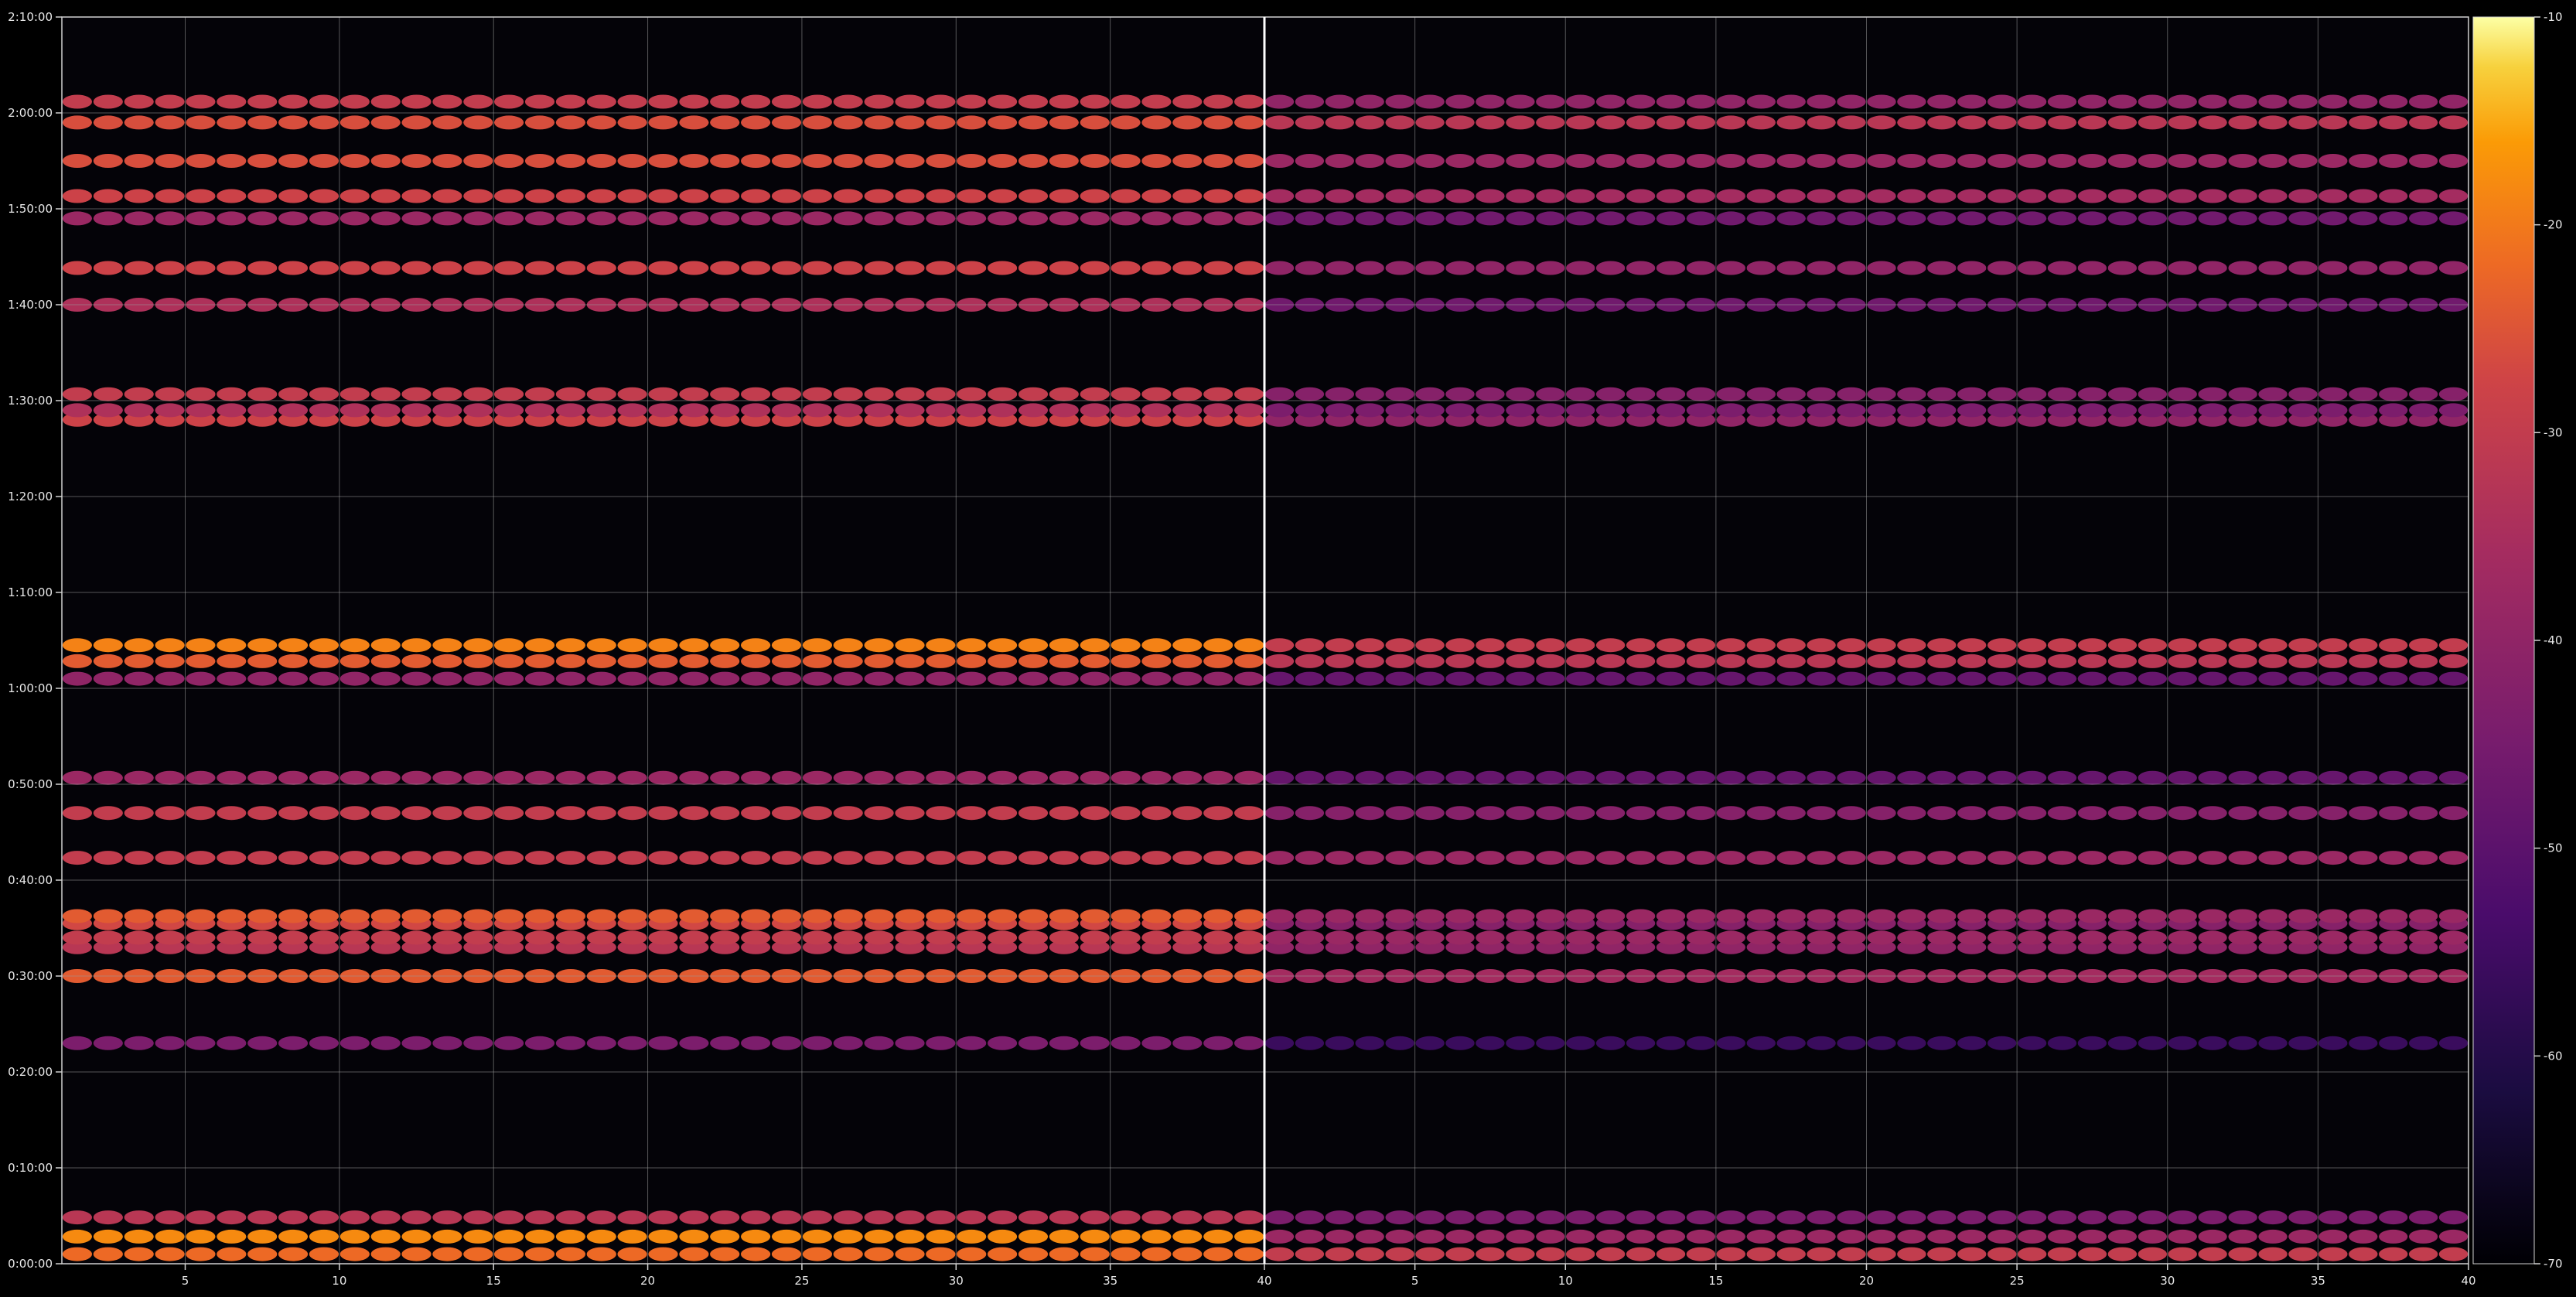 The image size is (2576, 1297). What do you see at coordinates (2553, 1264) in the screenshot?
I see `colorbar-tick-label: -70` at bounding box center [2553, 1264].